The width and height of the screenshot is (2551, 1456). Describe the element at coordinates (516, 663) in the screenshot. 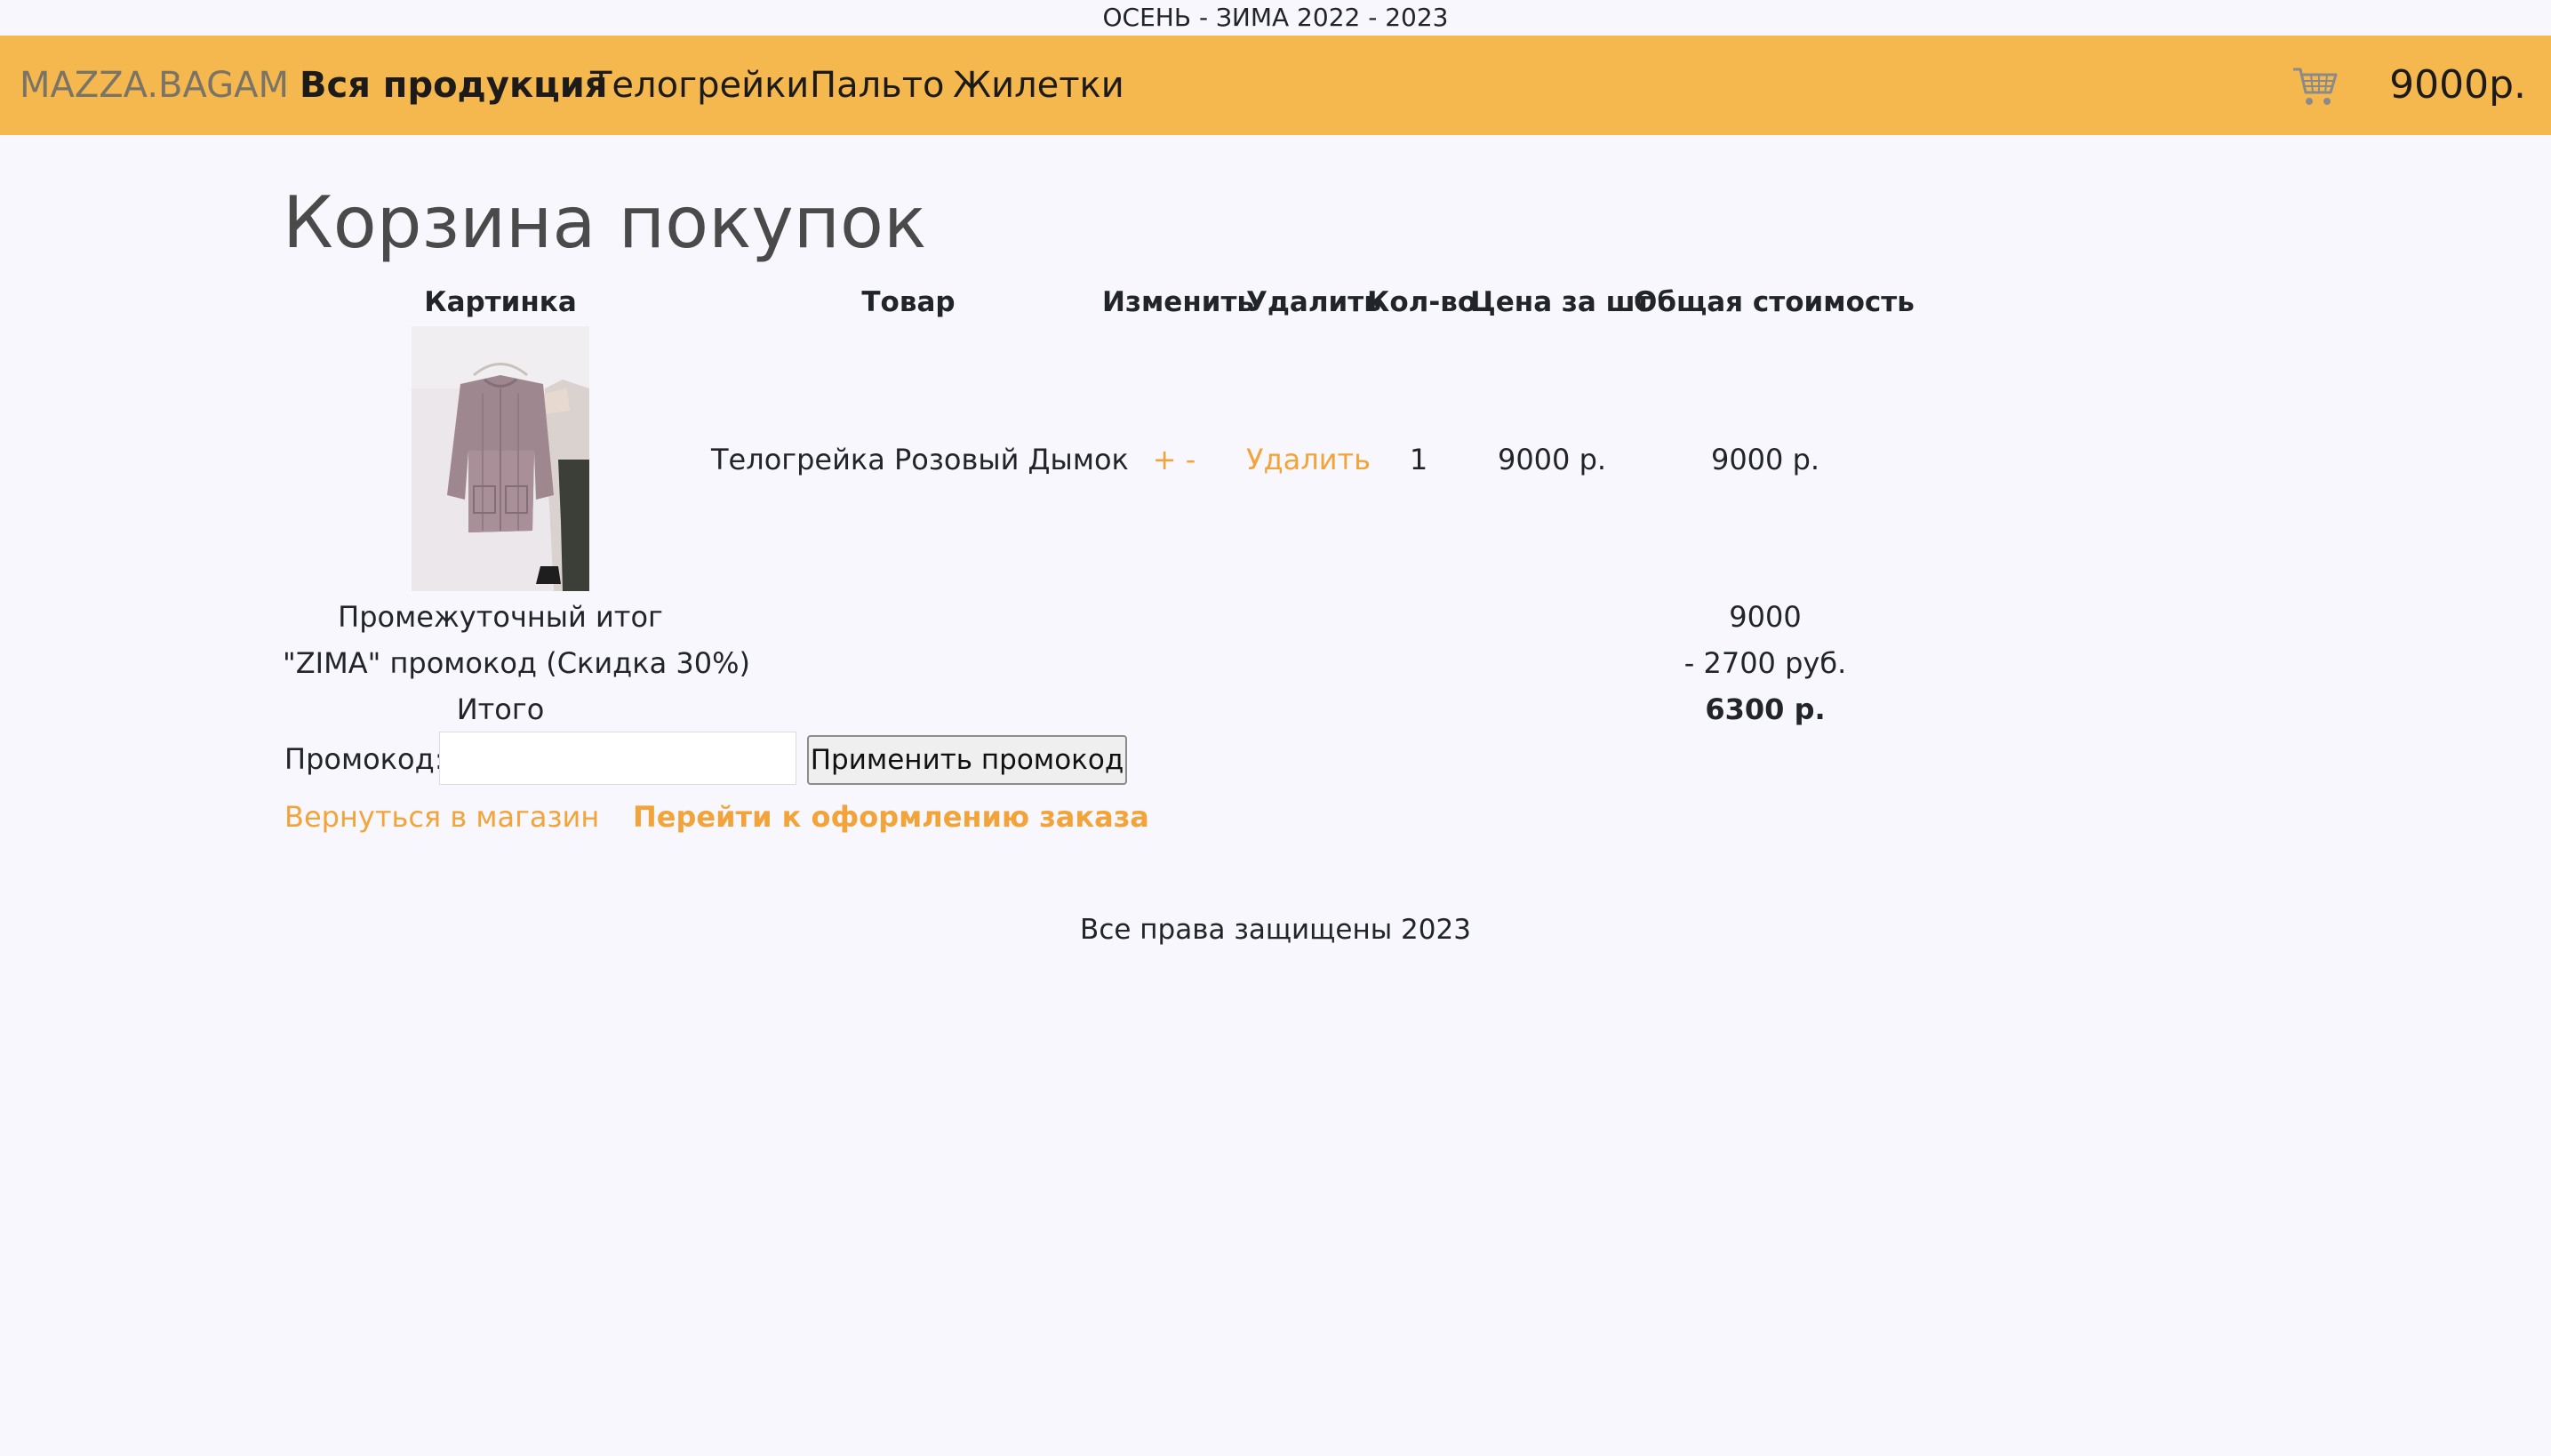

I see `promo-discount-label: "ZIMA" промокод (Скидка 30%)` at that location.